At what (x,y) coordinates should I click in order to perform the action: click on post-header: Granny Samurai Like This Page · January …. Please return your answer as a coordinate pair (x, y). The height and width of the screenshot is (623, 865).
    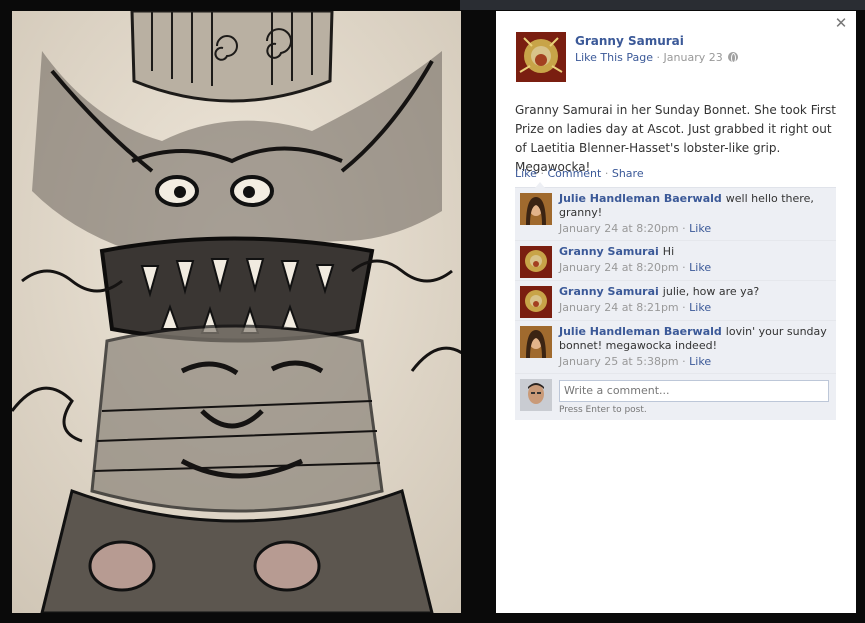
    Looking at the image, I should click on (676, 57).